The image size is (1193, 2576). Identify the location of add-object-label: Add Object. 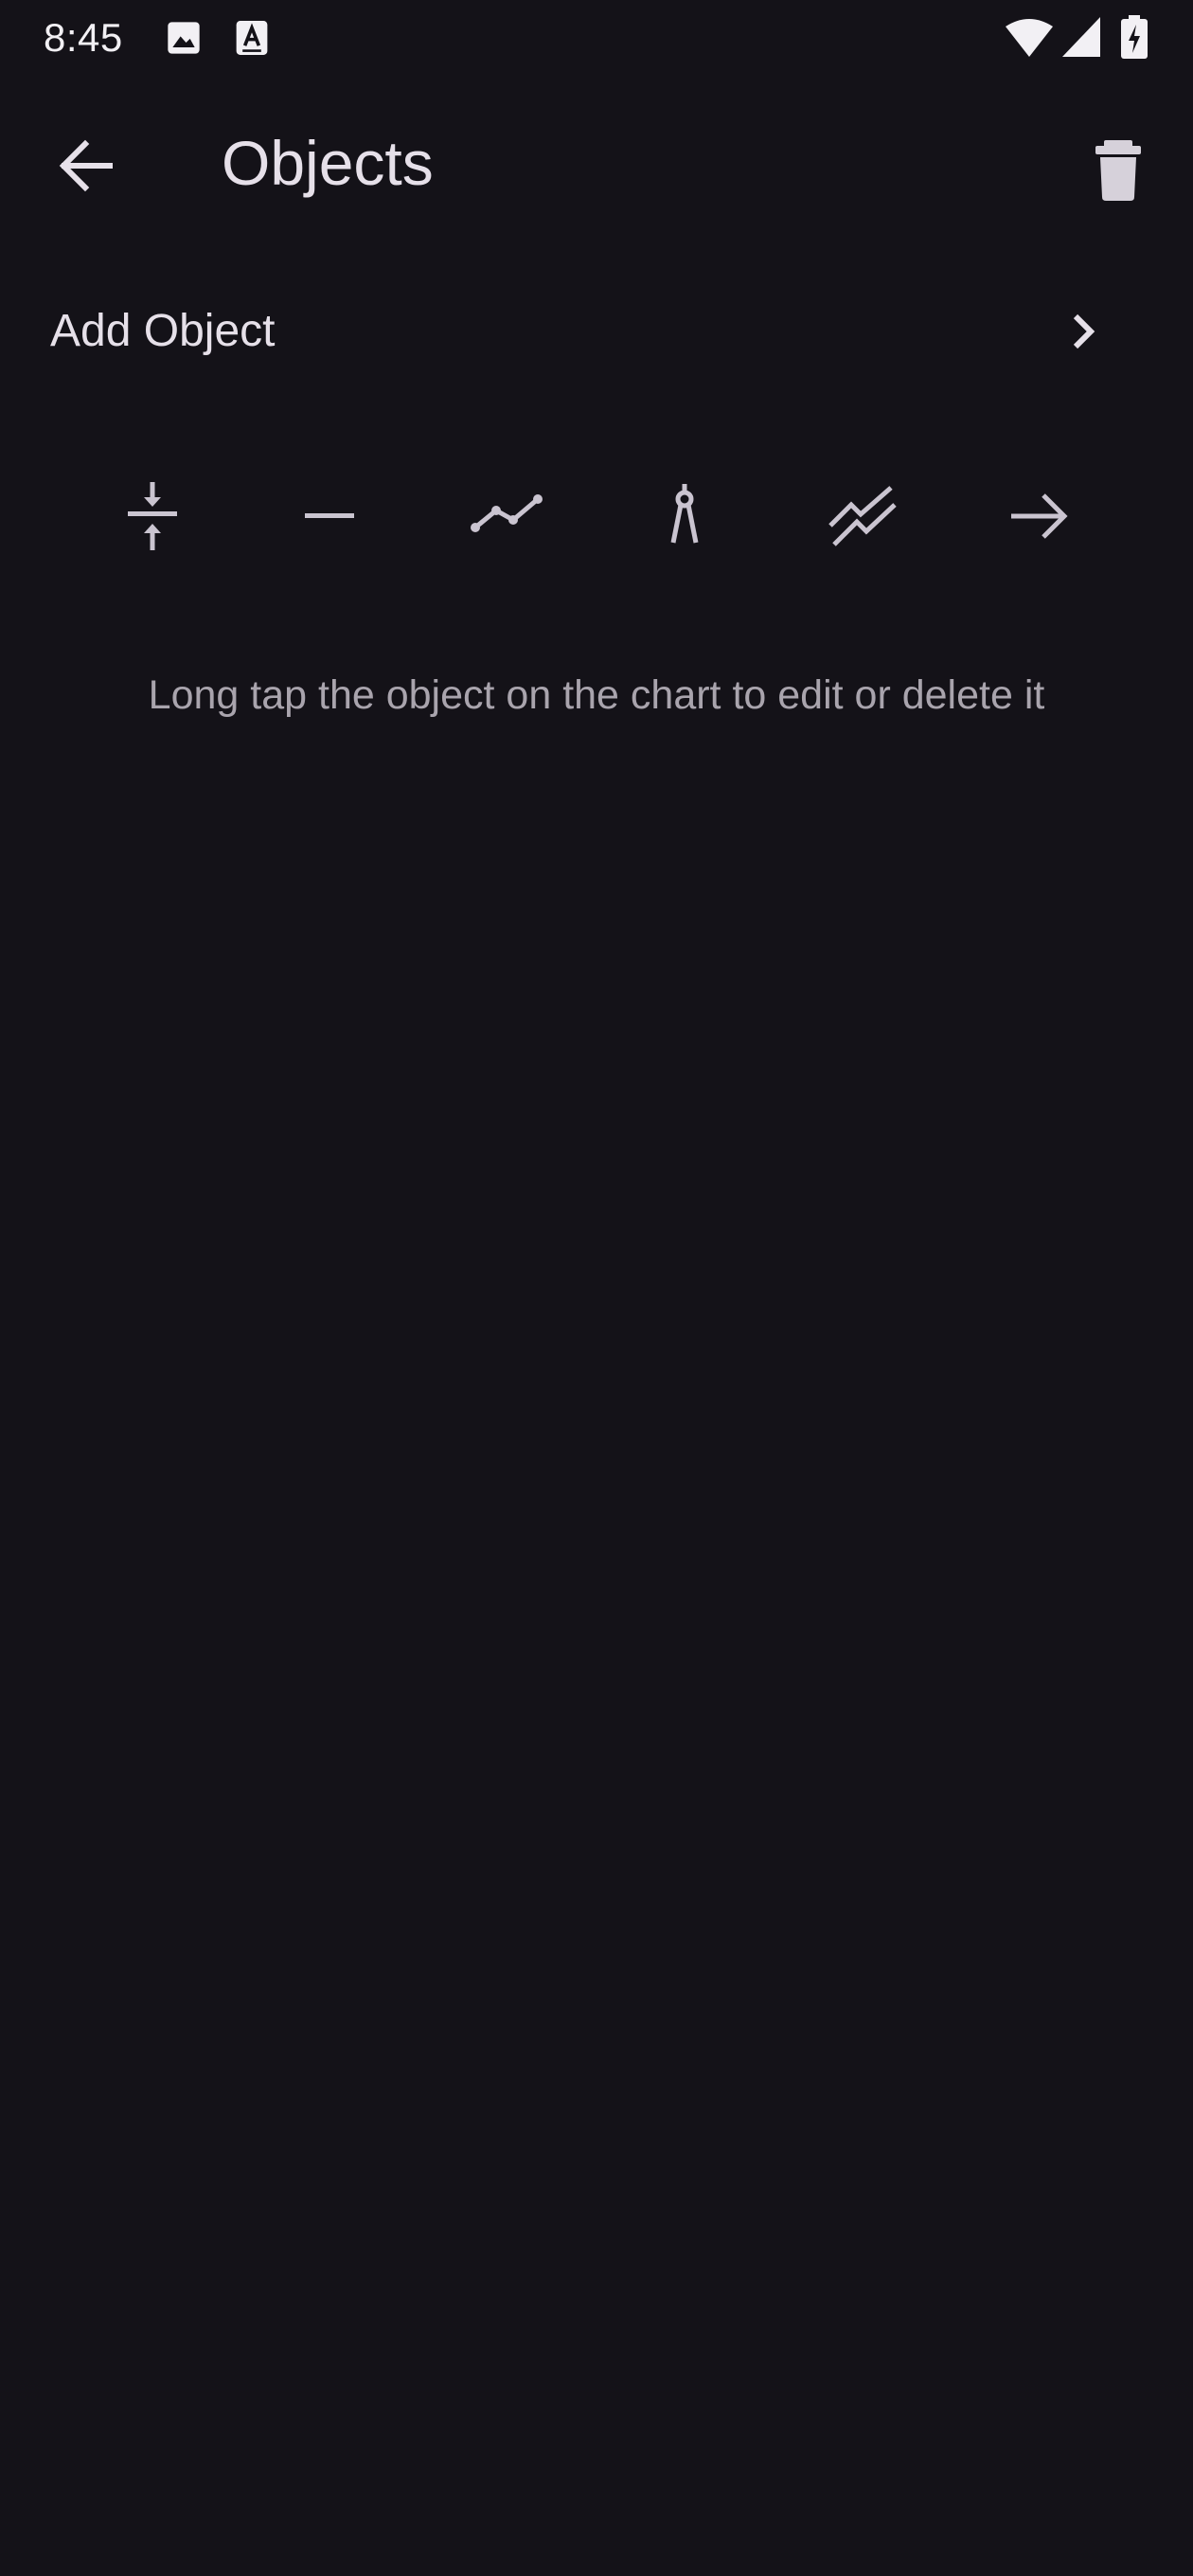
(163, 331).